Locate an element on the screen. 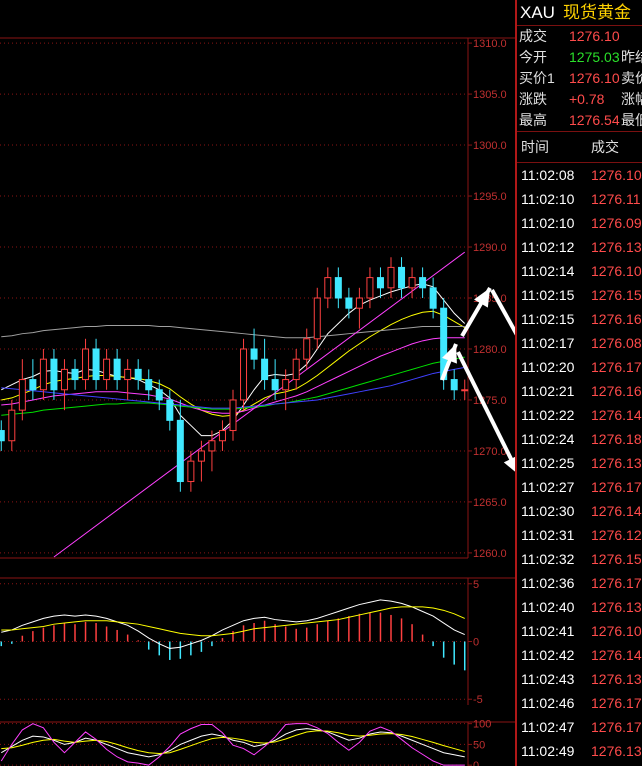  kdj-k-line is located at coordinates (233, 743).